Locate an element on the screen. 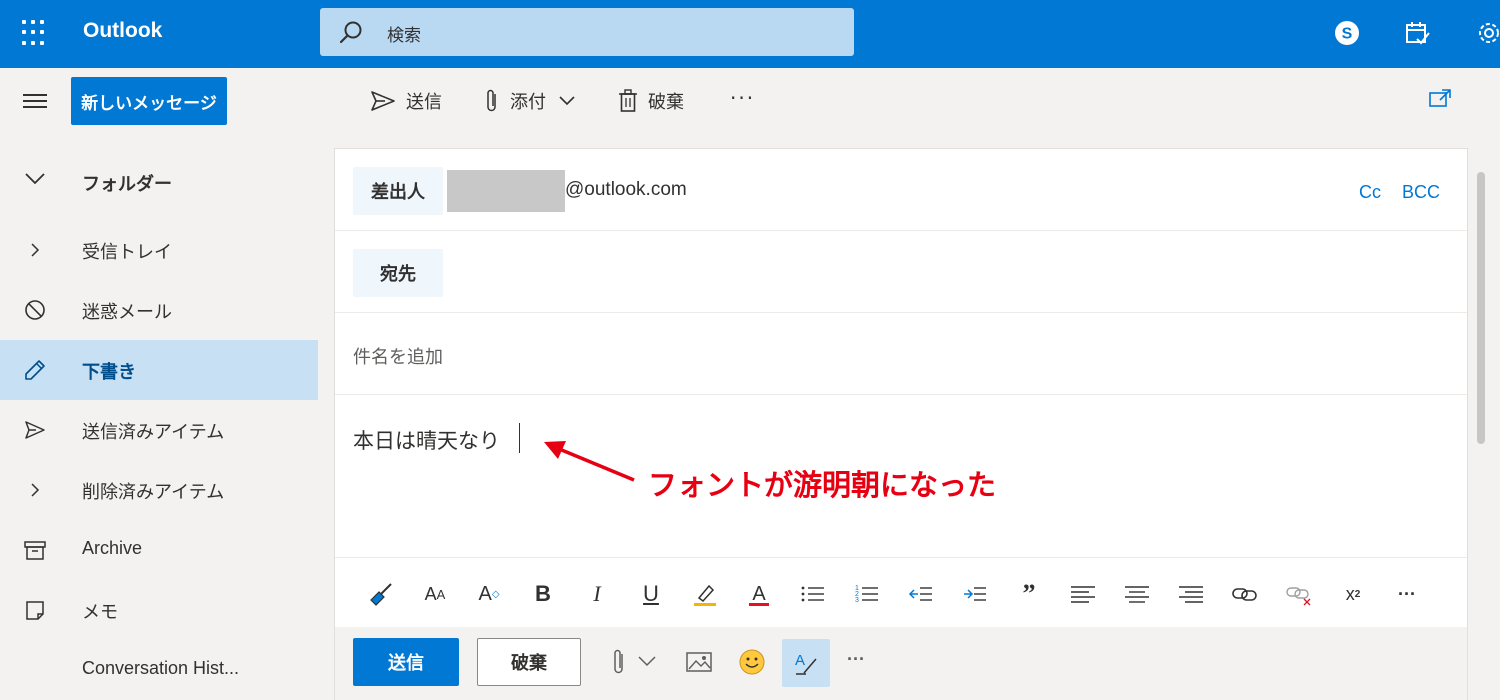  attach-command: 添付 is located at coordinates (535, 101).